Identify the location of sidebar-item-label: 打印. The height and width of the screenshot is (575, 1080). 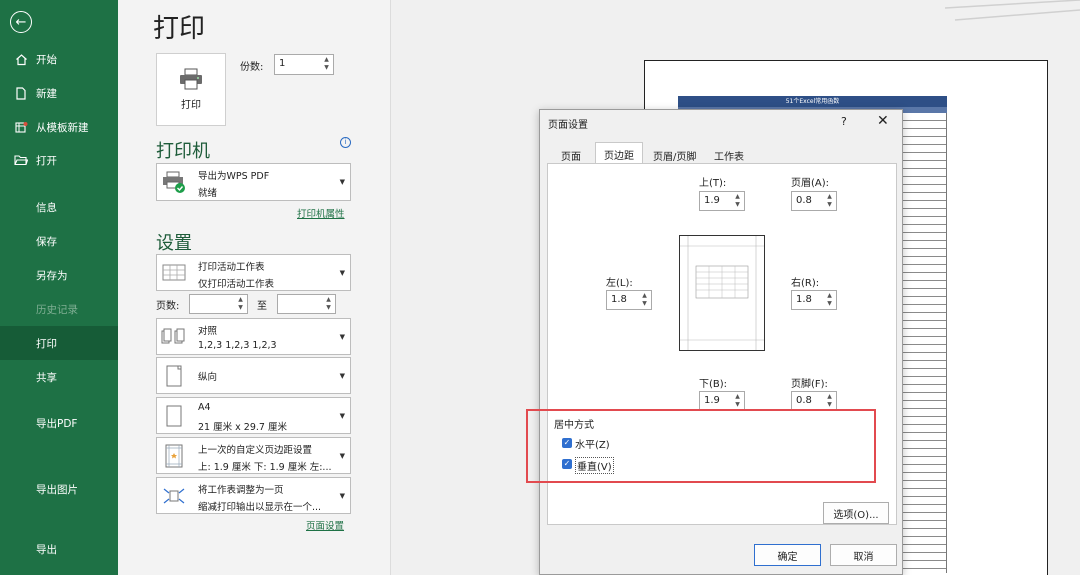
(46, 343).